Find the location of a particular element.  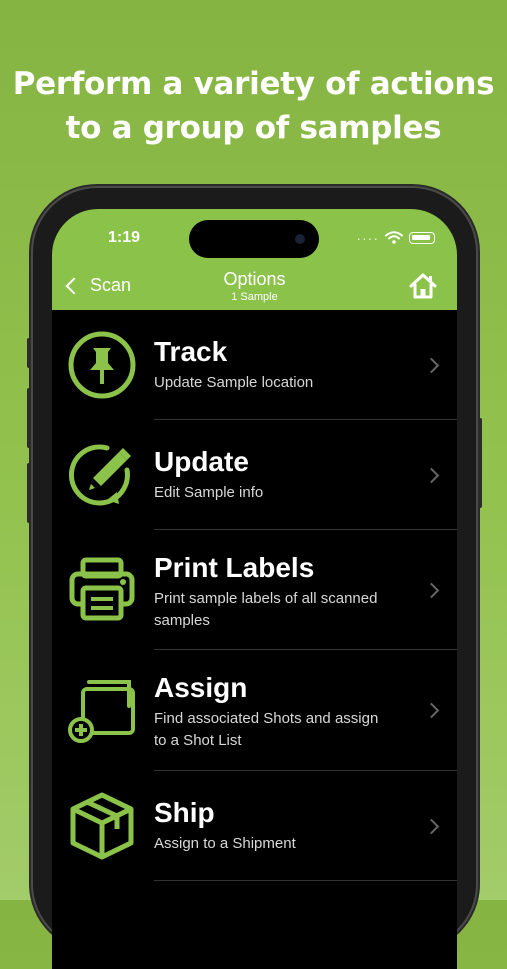

option-track: Track Update Sample location is located at coordinates (254, 365).